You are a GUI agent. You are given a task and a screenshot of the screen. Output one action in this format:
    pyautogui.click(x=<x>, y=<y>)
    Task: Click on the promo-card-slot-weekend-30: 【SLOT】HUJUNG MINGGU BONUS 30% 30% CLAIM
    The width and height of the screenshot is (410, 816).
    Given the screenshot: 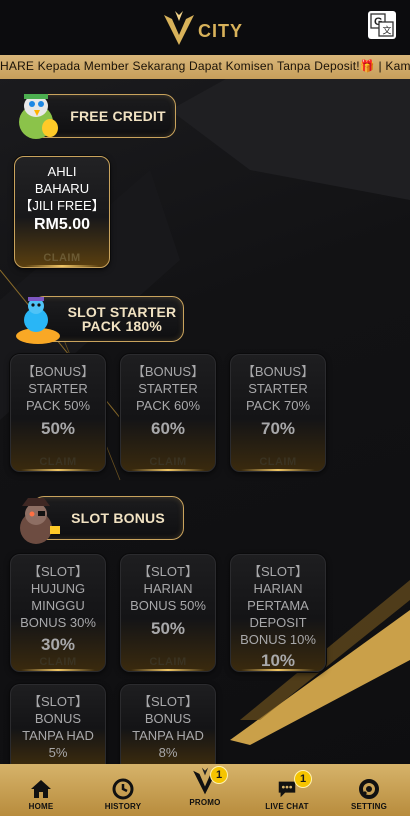 What is the action you would take?
    pyautogui.click(x=58, y=613)
    